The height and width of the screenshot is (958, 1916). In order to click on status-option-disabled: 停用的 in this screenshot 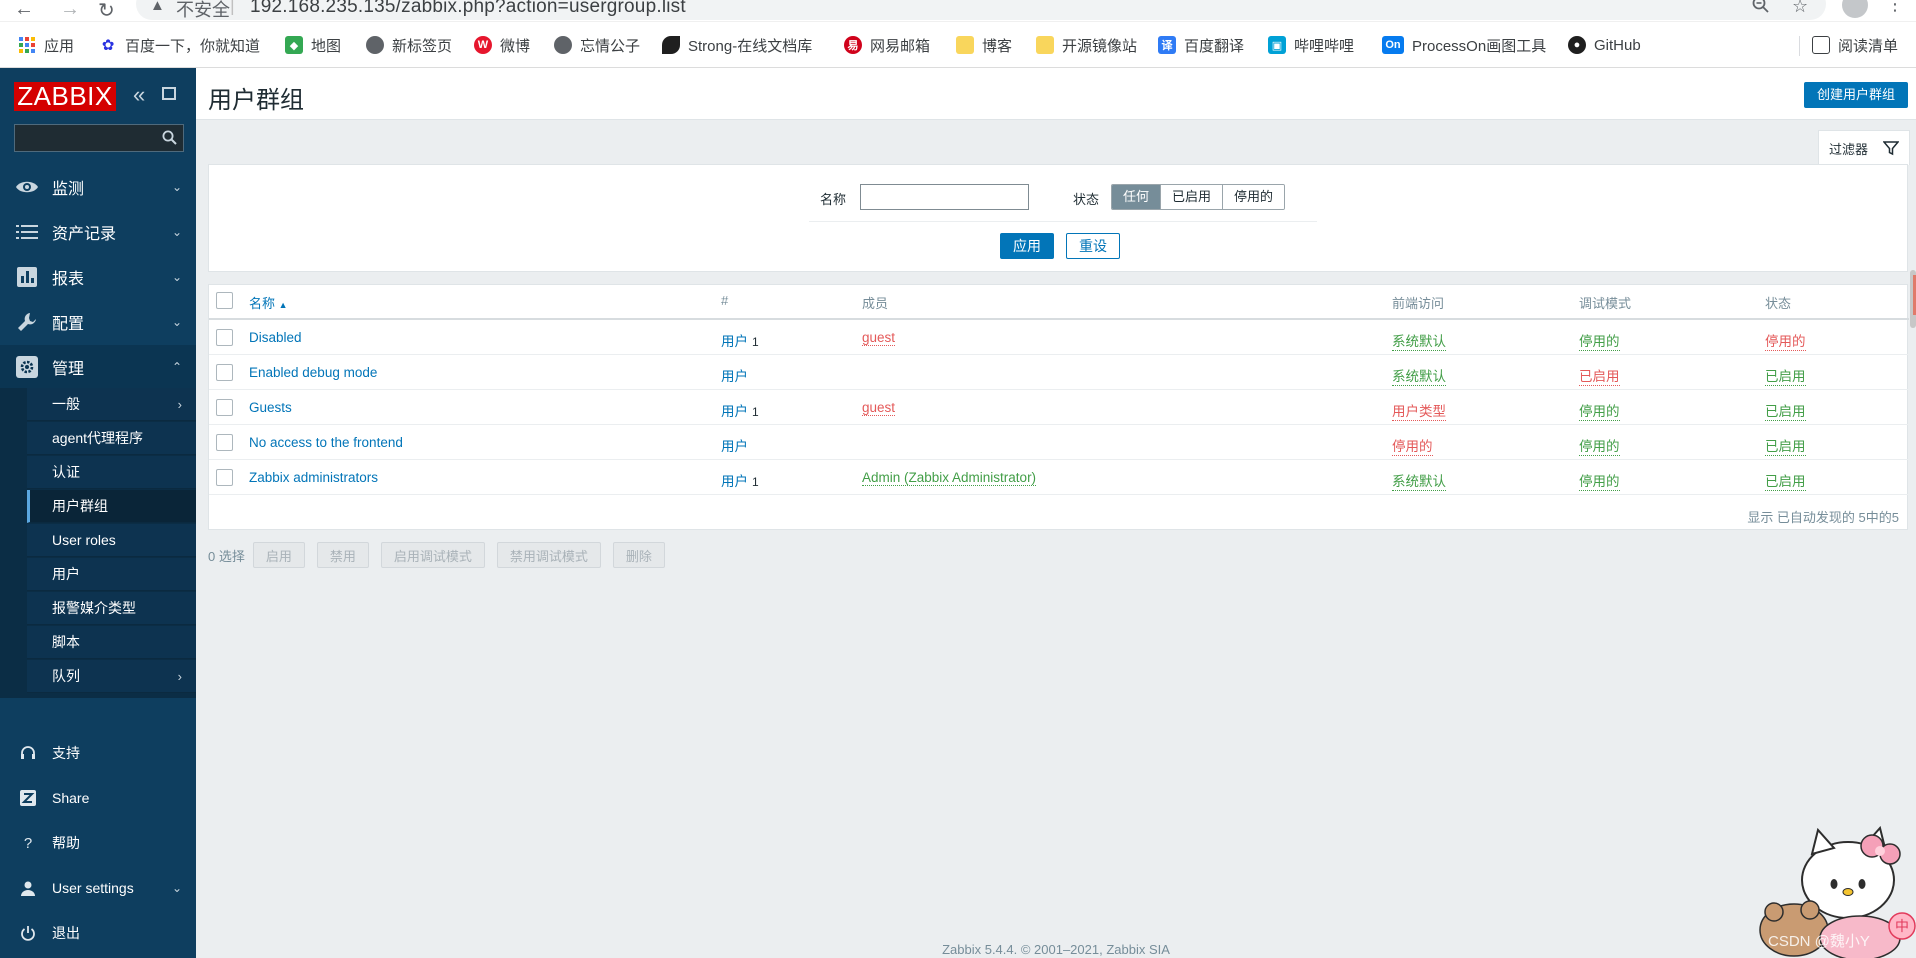, I will do `click(1254, 197)`.